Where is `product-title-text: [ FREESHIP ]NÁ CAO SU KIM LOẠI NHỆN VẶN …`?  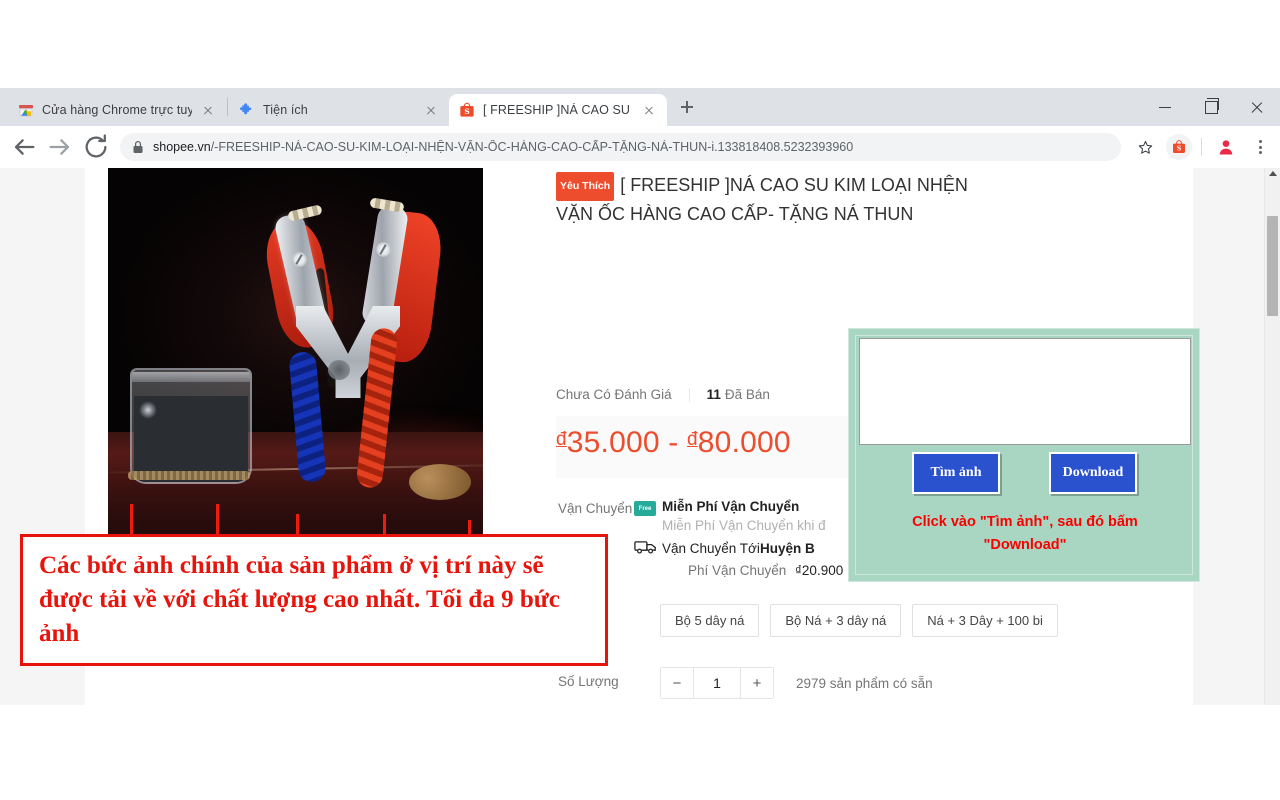 product-title-text: [ FREESHIP ]NÁ CAO SU KIM LOẠI NHỆN VẶN … is located at coordinates (762, 199).